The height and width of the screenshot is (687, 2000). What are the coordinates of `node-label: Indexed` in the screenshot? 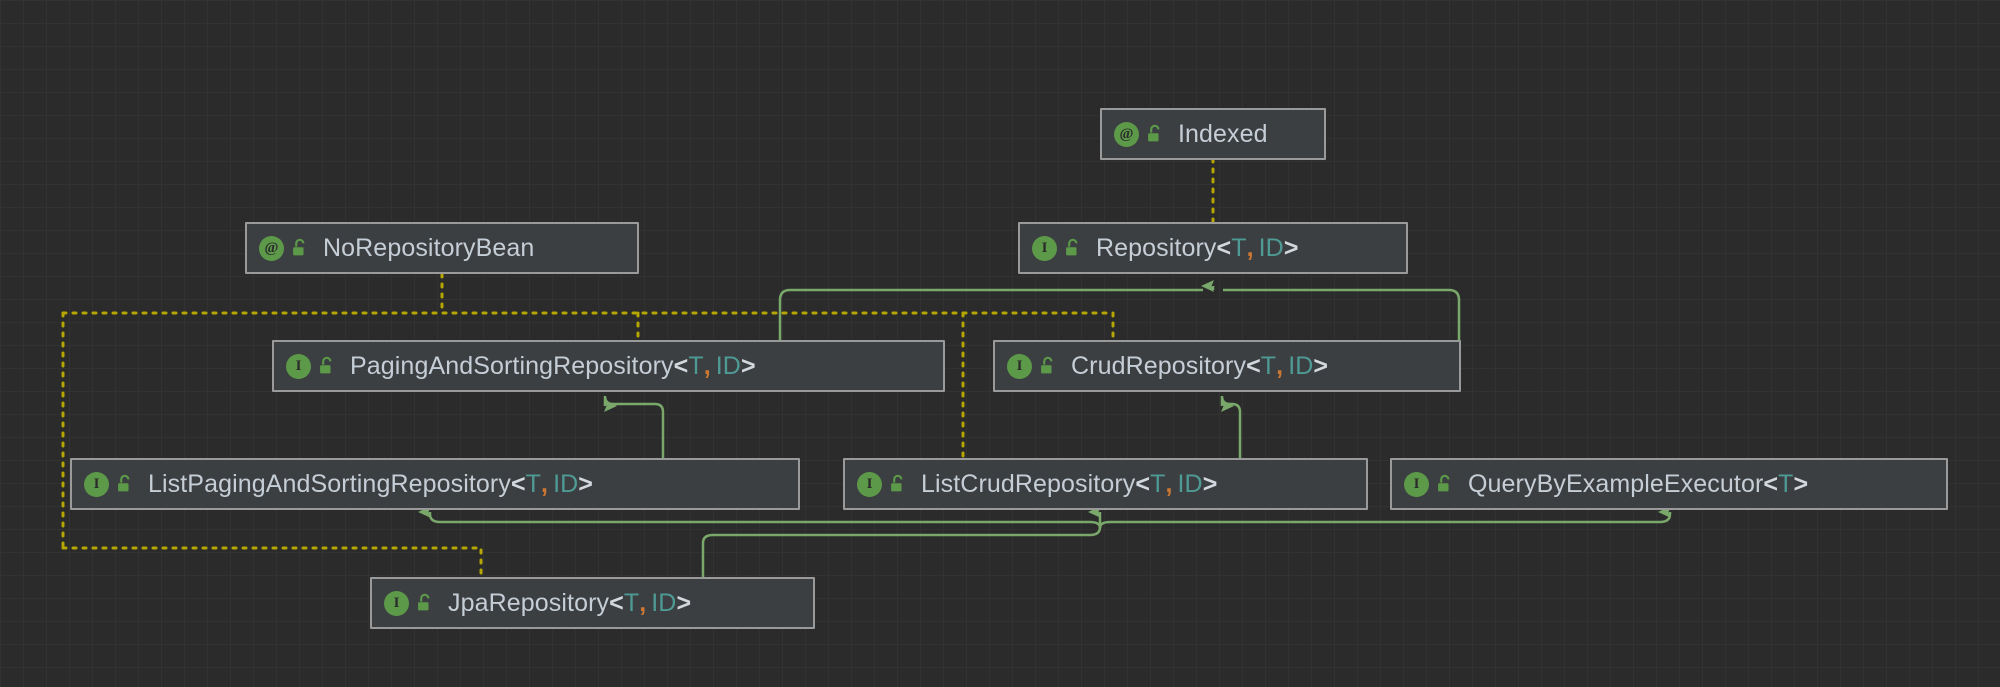 It's located at (1223, 134).